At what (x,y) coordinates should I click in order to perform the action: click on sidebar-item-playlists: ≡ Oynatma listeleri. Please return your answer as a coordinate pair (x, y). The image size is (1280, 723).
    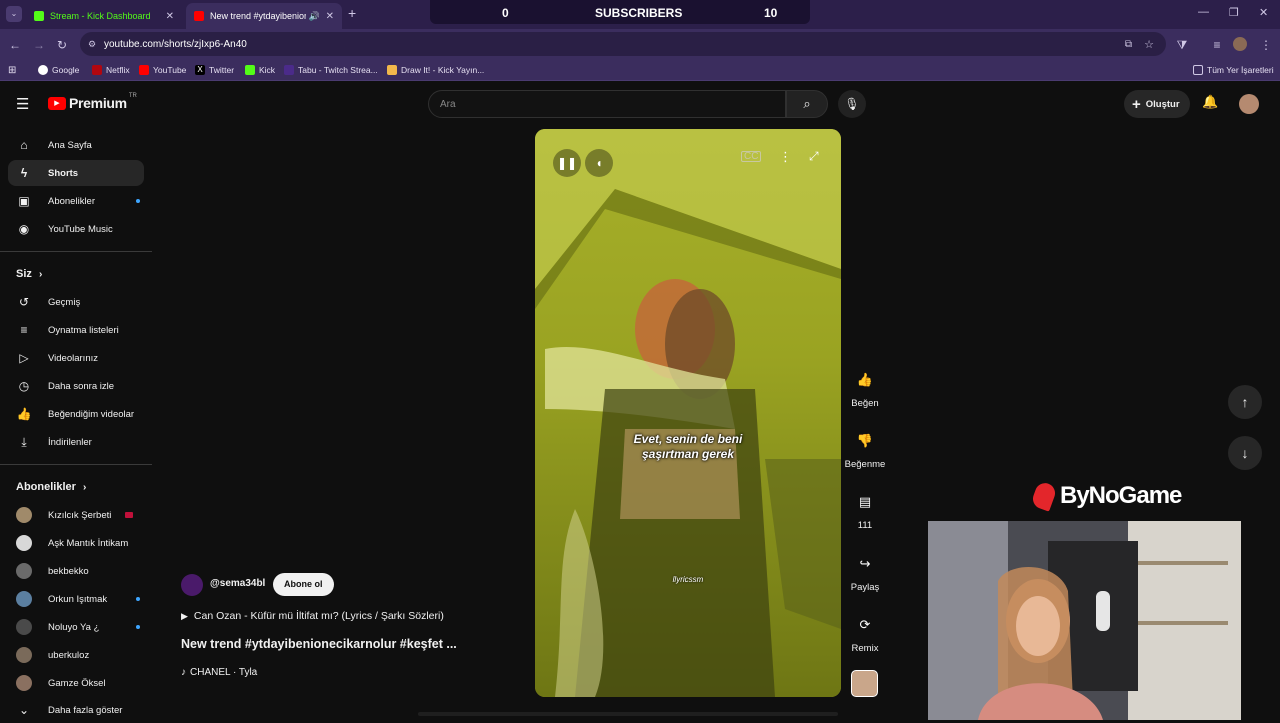
    Looking at the image, I should click on (76, 330).